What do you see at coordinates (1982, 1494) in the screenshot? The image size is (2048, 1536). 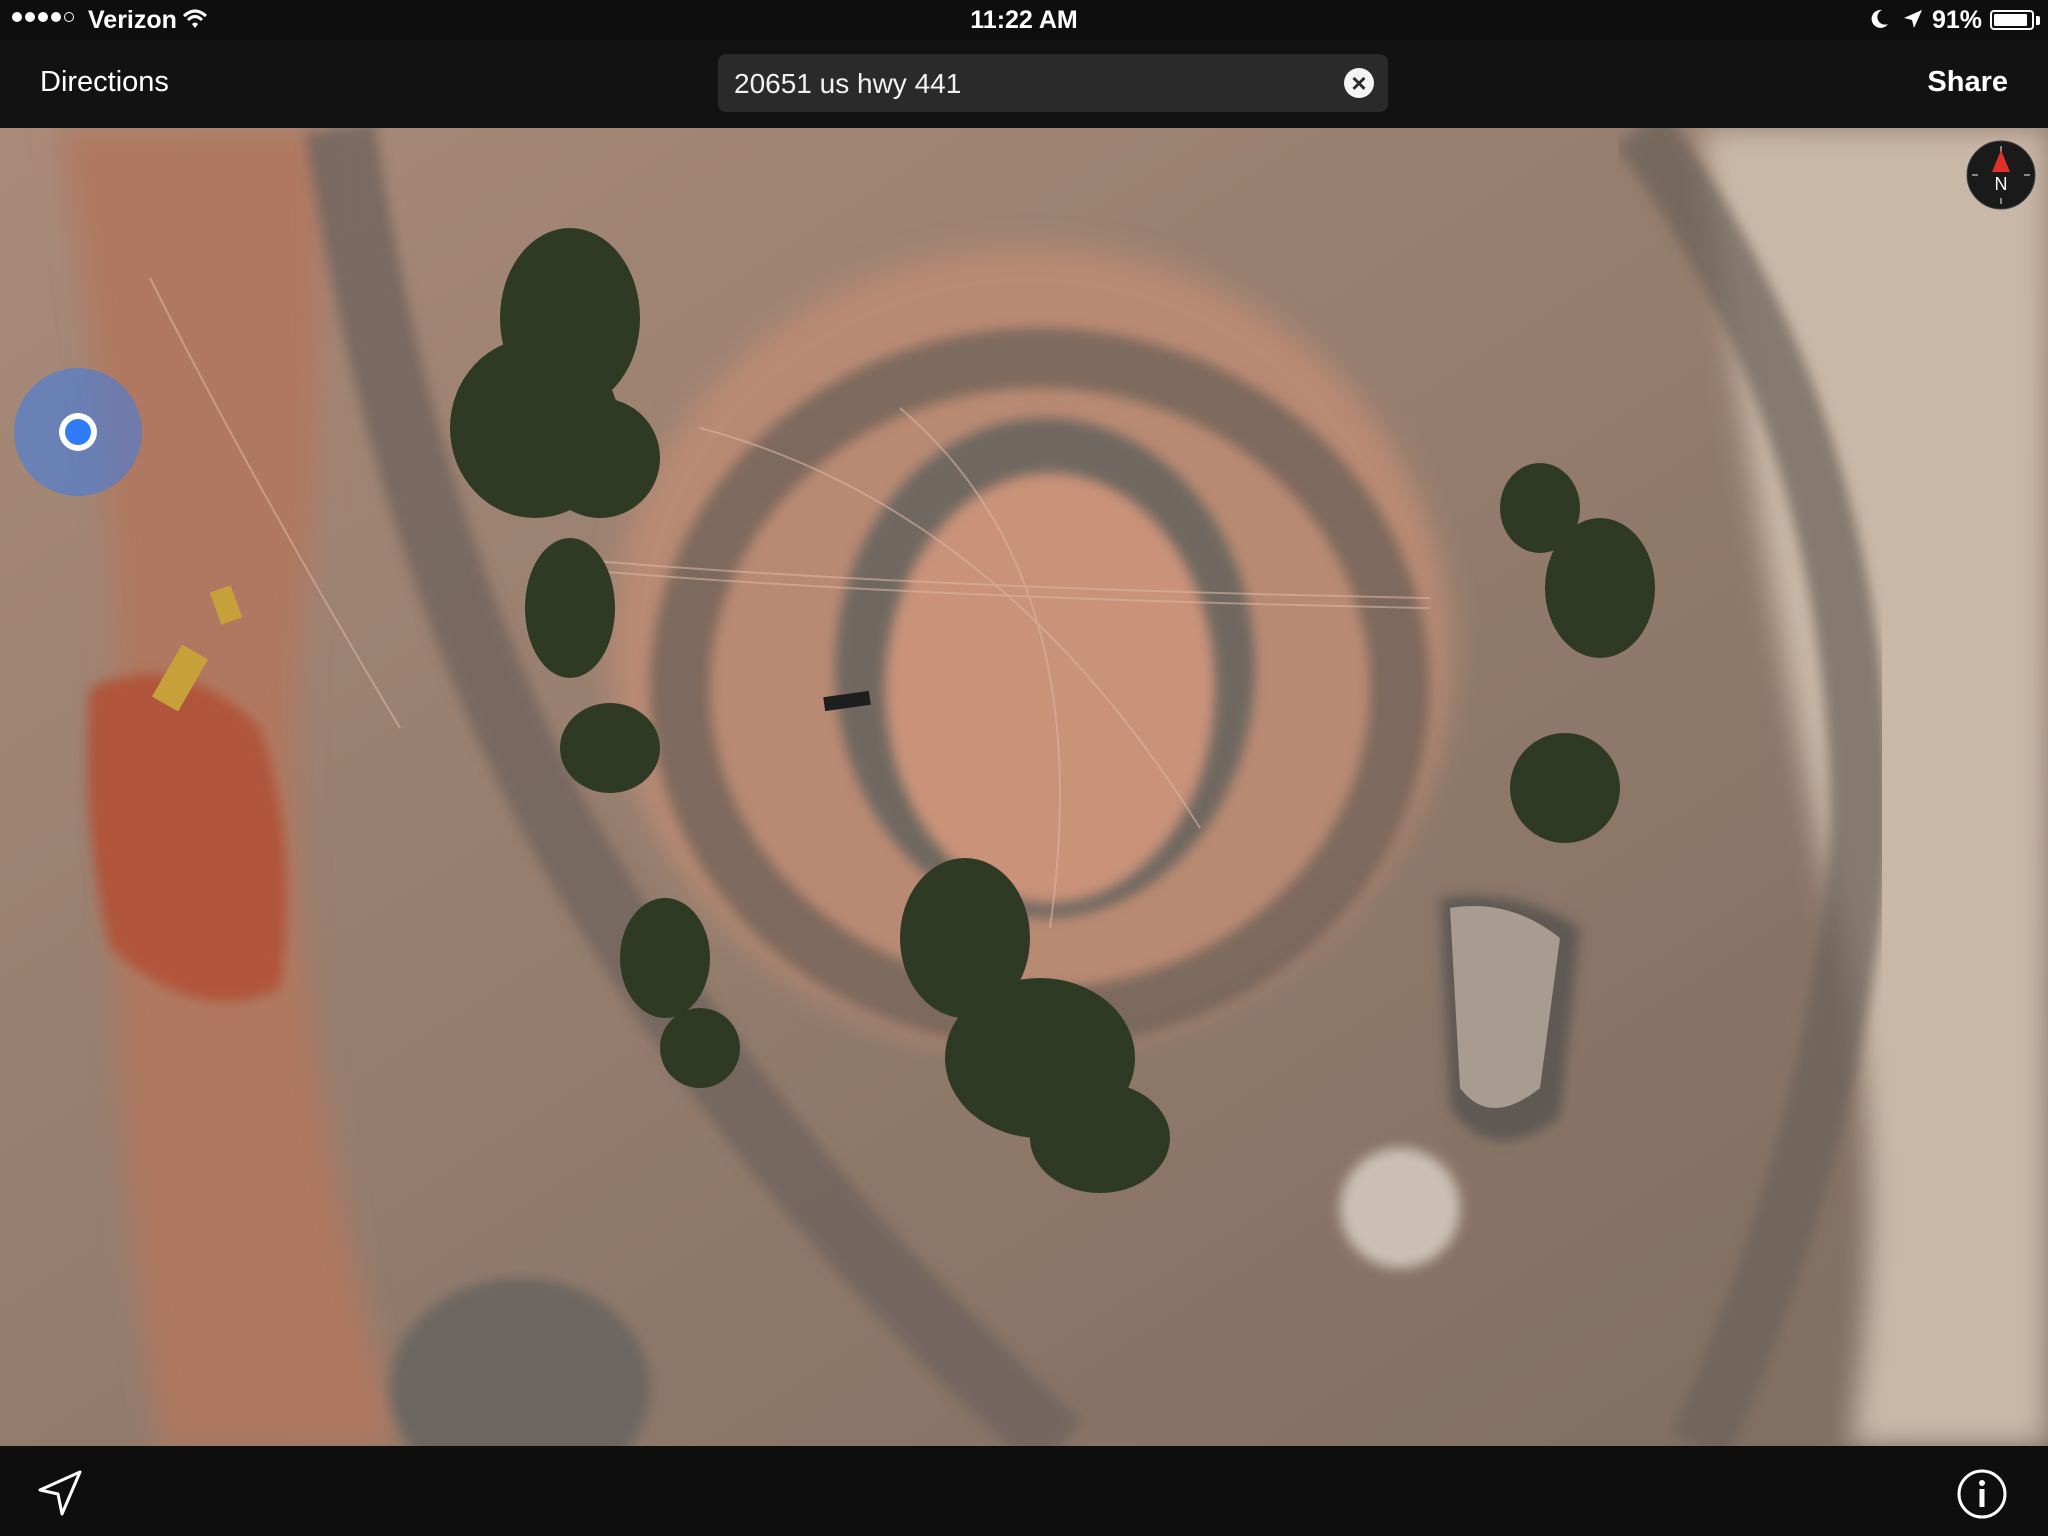 I see `info-icon` at bounding box center [1982, 1494].